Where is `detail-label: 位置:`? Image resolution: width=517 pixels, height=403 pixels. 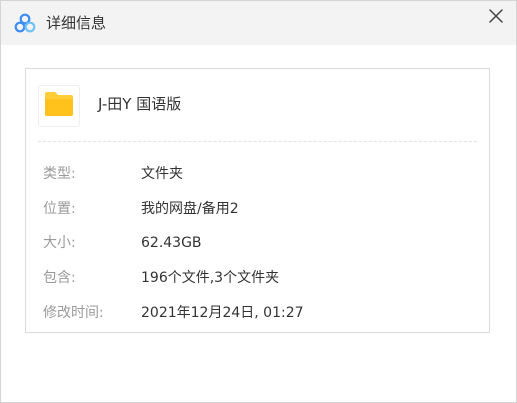 detail-label: 位置: is located at coordinates (59, 209).